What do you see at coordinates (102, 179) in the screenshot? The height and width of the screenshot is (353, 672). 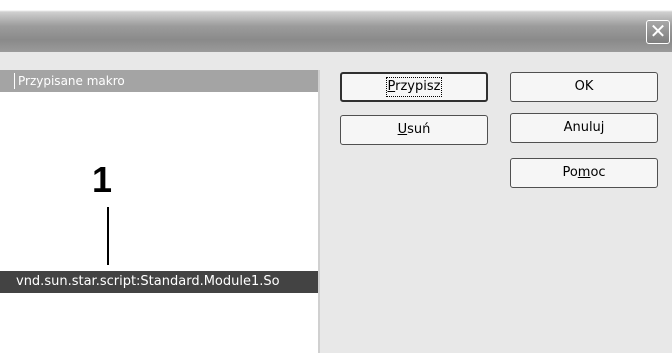 I see `callout-number: 1` at bounding box center [102, 179].